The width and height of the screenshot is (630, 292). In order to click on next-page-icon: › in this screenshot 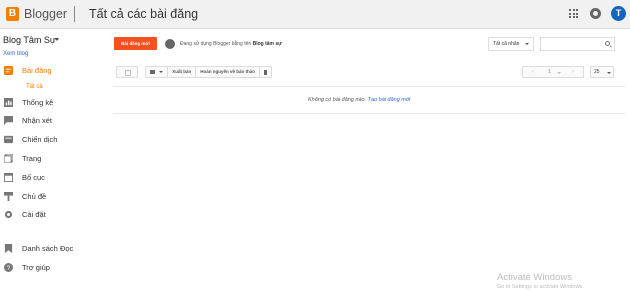, I will do `click(573, 72)`.